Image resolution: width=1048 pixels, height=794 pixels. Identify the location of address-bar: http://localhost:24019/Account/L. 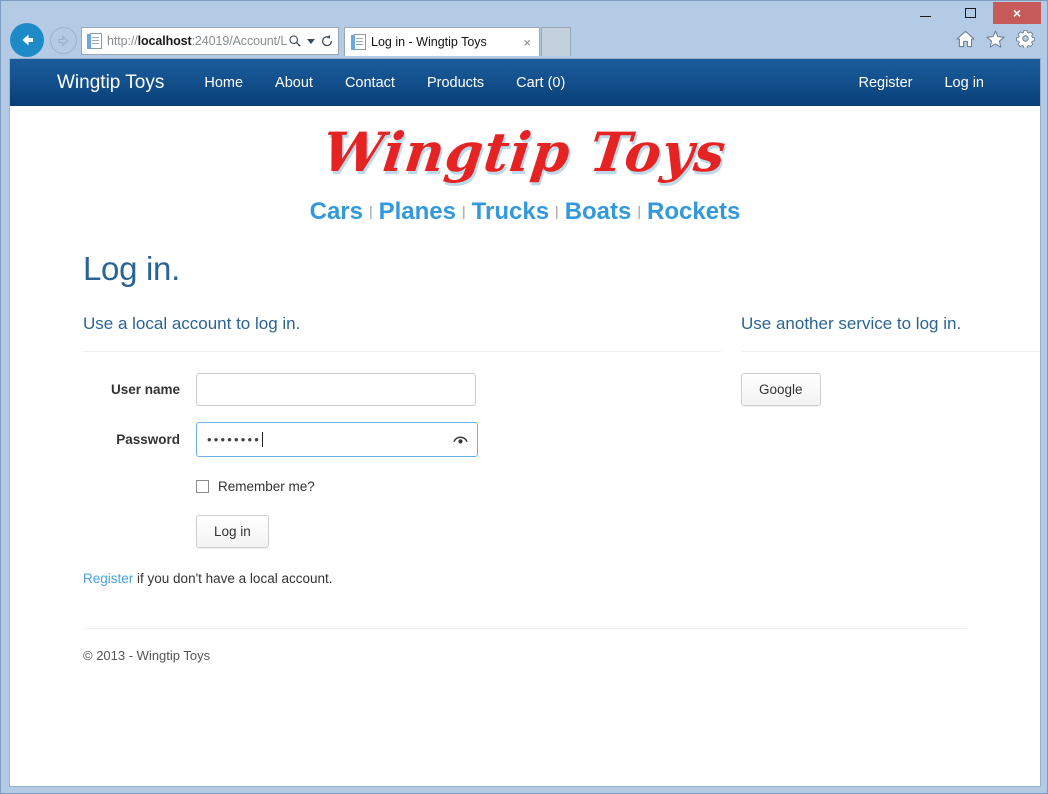
(210, 41).